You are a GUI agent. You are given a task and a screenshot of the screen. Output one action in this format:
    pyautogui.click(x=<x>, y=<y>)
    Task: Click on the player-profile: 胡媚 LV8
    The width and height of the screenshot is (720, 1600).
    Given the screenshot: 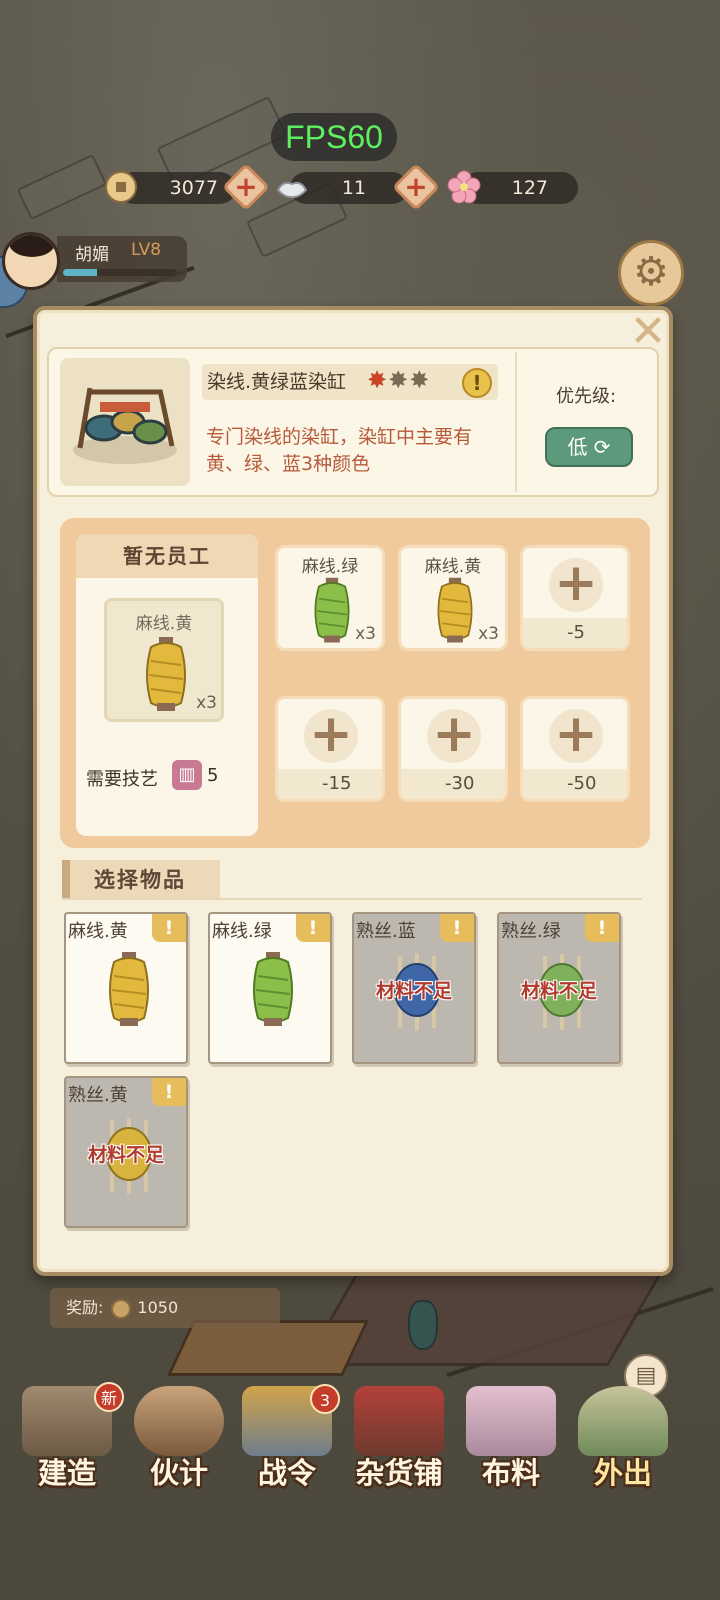 What is the action you would take?
    pyautogui.click(x=95, y=261)
    